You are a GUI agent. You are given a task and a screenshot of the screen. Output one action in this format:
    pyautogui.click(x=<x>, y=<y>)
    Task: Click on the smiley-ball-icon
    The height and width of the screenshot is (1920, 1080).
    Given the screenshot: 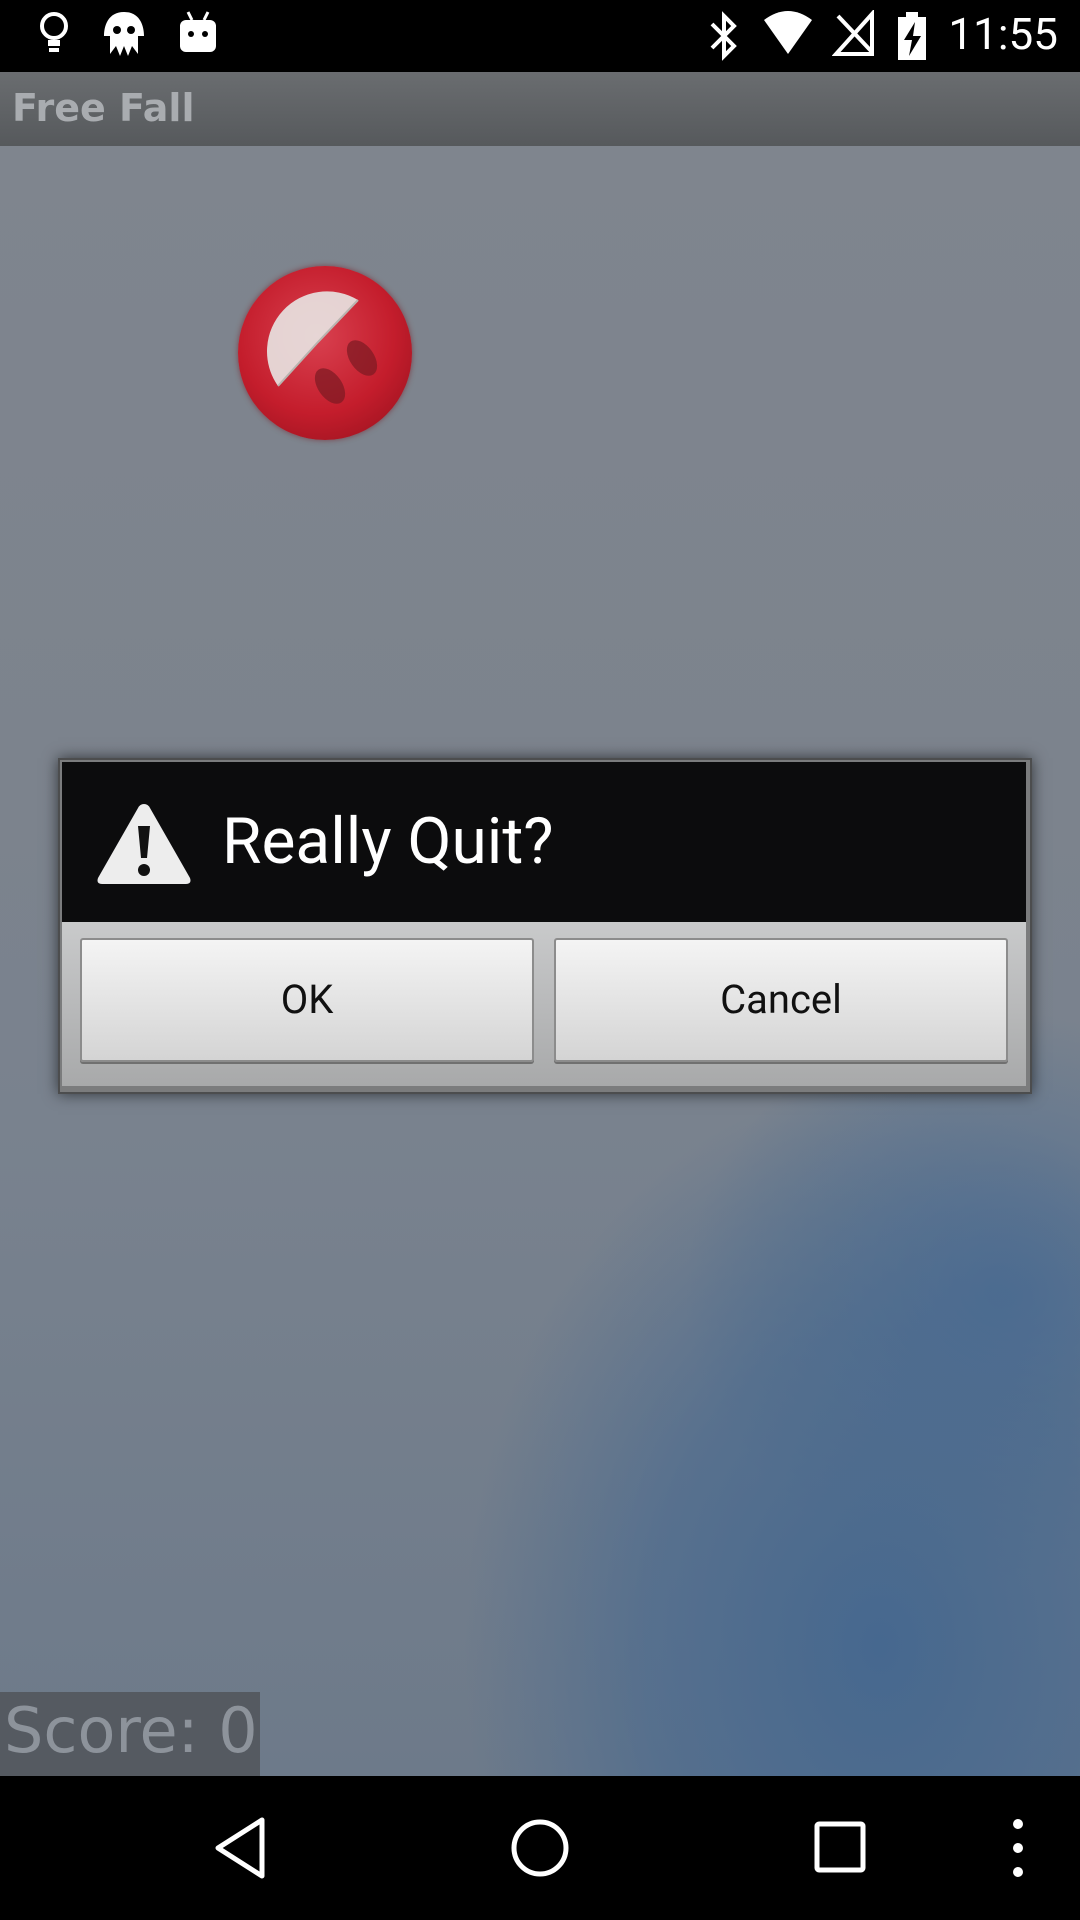 What is the action you would take?
    pyautogui.click(x=325, y=353)
    